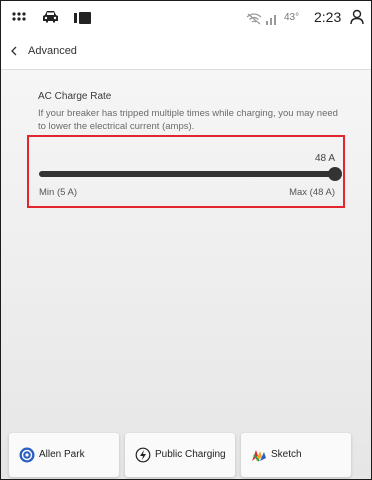  Describe the element at coordinates (27, 455) in the screenshot. I see `location-pin-icon` at that location.